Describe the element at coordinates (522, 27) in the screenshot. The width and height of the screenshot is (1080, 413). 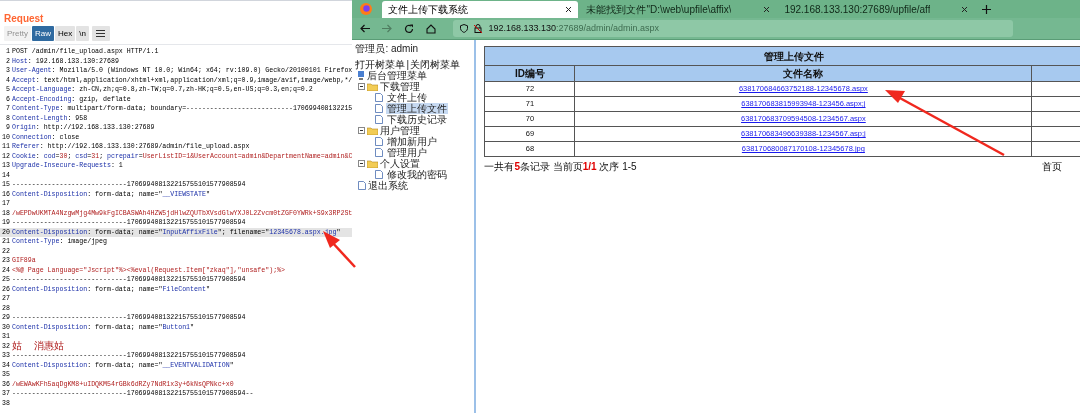
I see `url-host: 192.168.133.130` at that location.